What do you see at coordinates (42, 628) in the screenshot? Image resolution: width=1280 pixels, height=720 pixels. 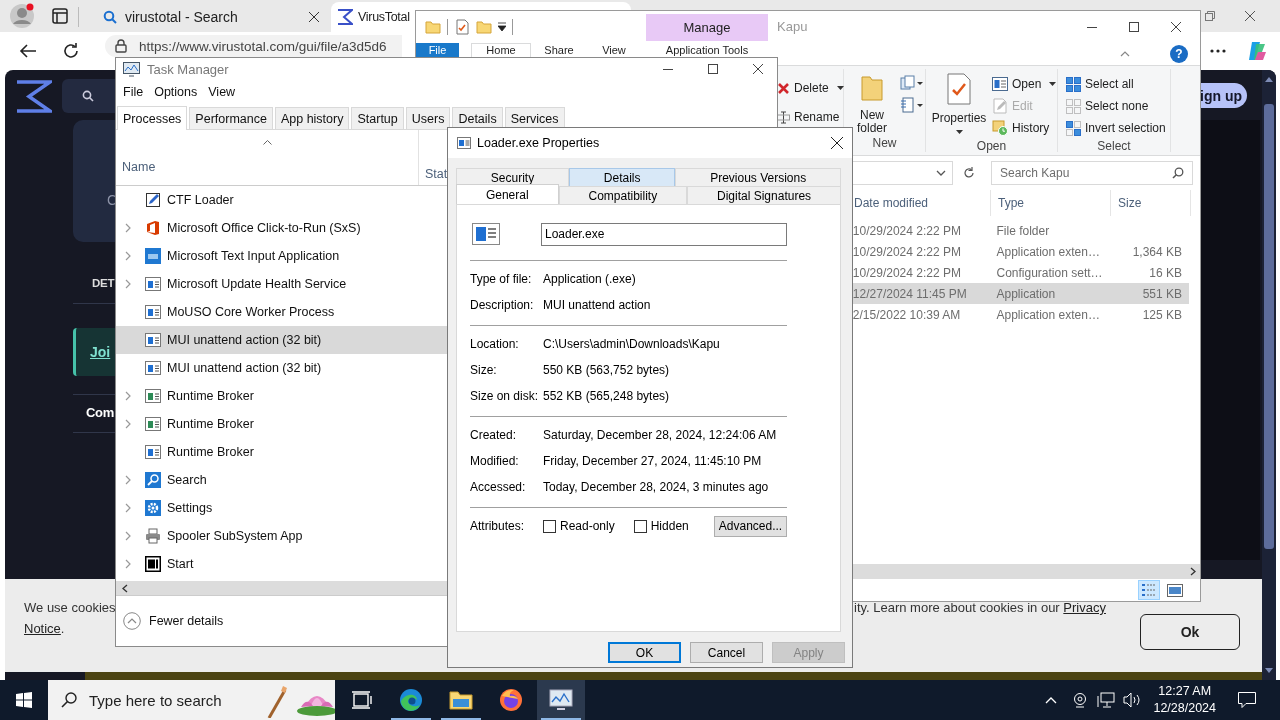 I see `notice-link: Notice` at bounding box center [42, 628].